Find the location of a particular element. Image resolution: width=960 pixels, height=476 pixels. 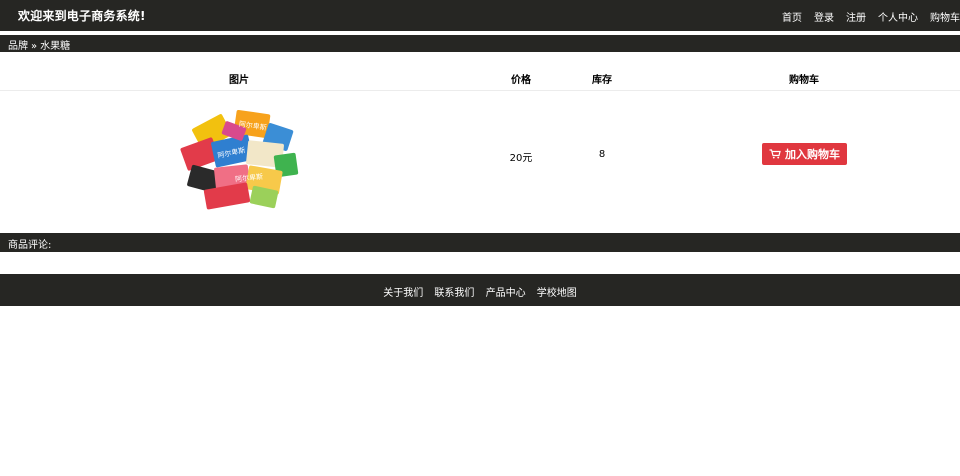

cart-icon is located at coordinates (775, 154).